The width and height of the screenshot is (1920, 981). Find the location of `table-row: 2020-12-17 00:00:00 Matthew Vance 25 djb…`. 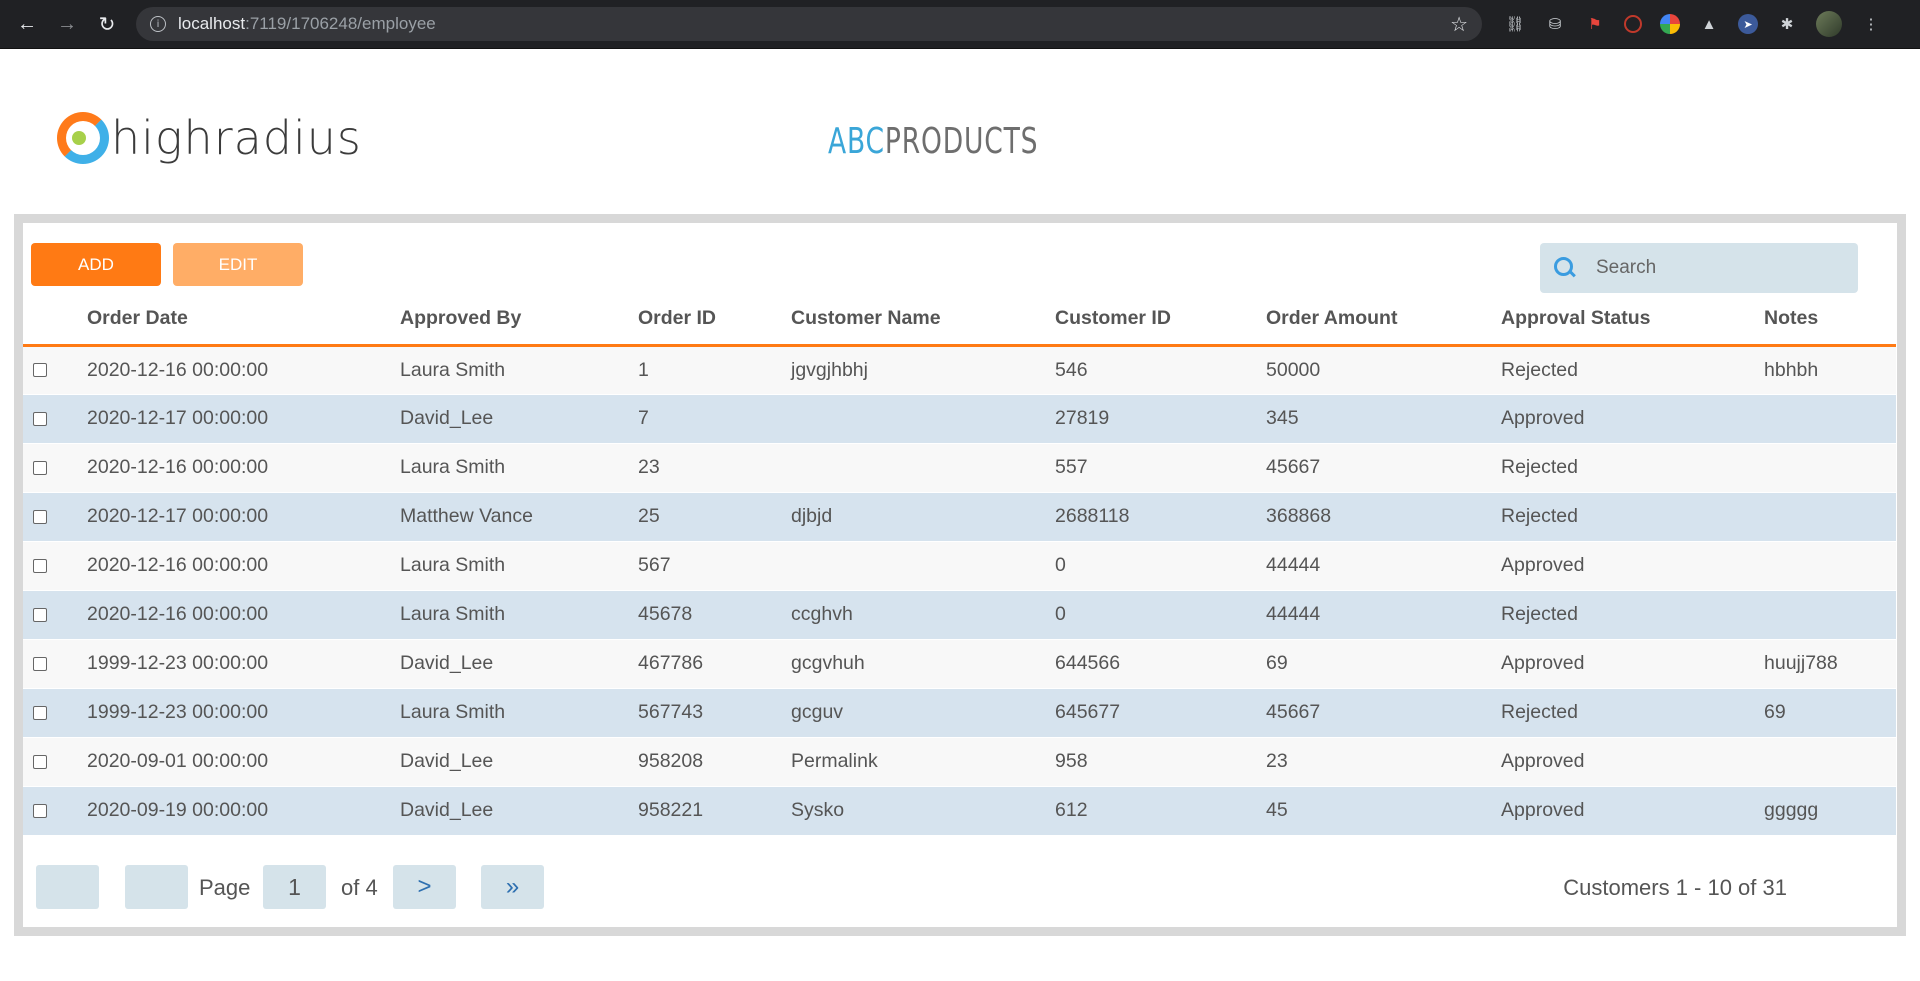

table-row: 2020-12-17 00:00:00 Matthew Vance 25 djb… is located at coordinates (959, 517).